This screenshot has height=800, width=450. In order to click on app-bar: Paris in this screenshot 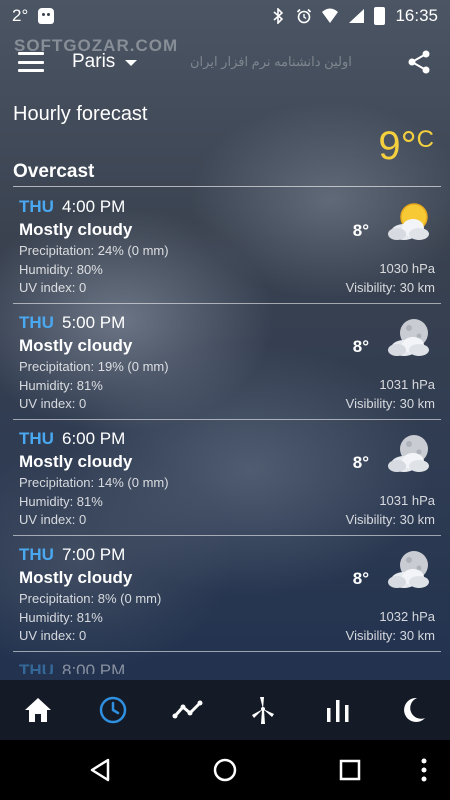, I will do `click(225, 62)`.